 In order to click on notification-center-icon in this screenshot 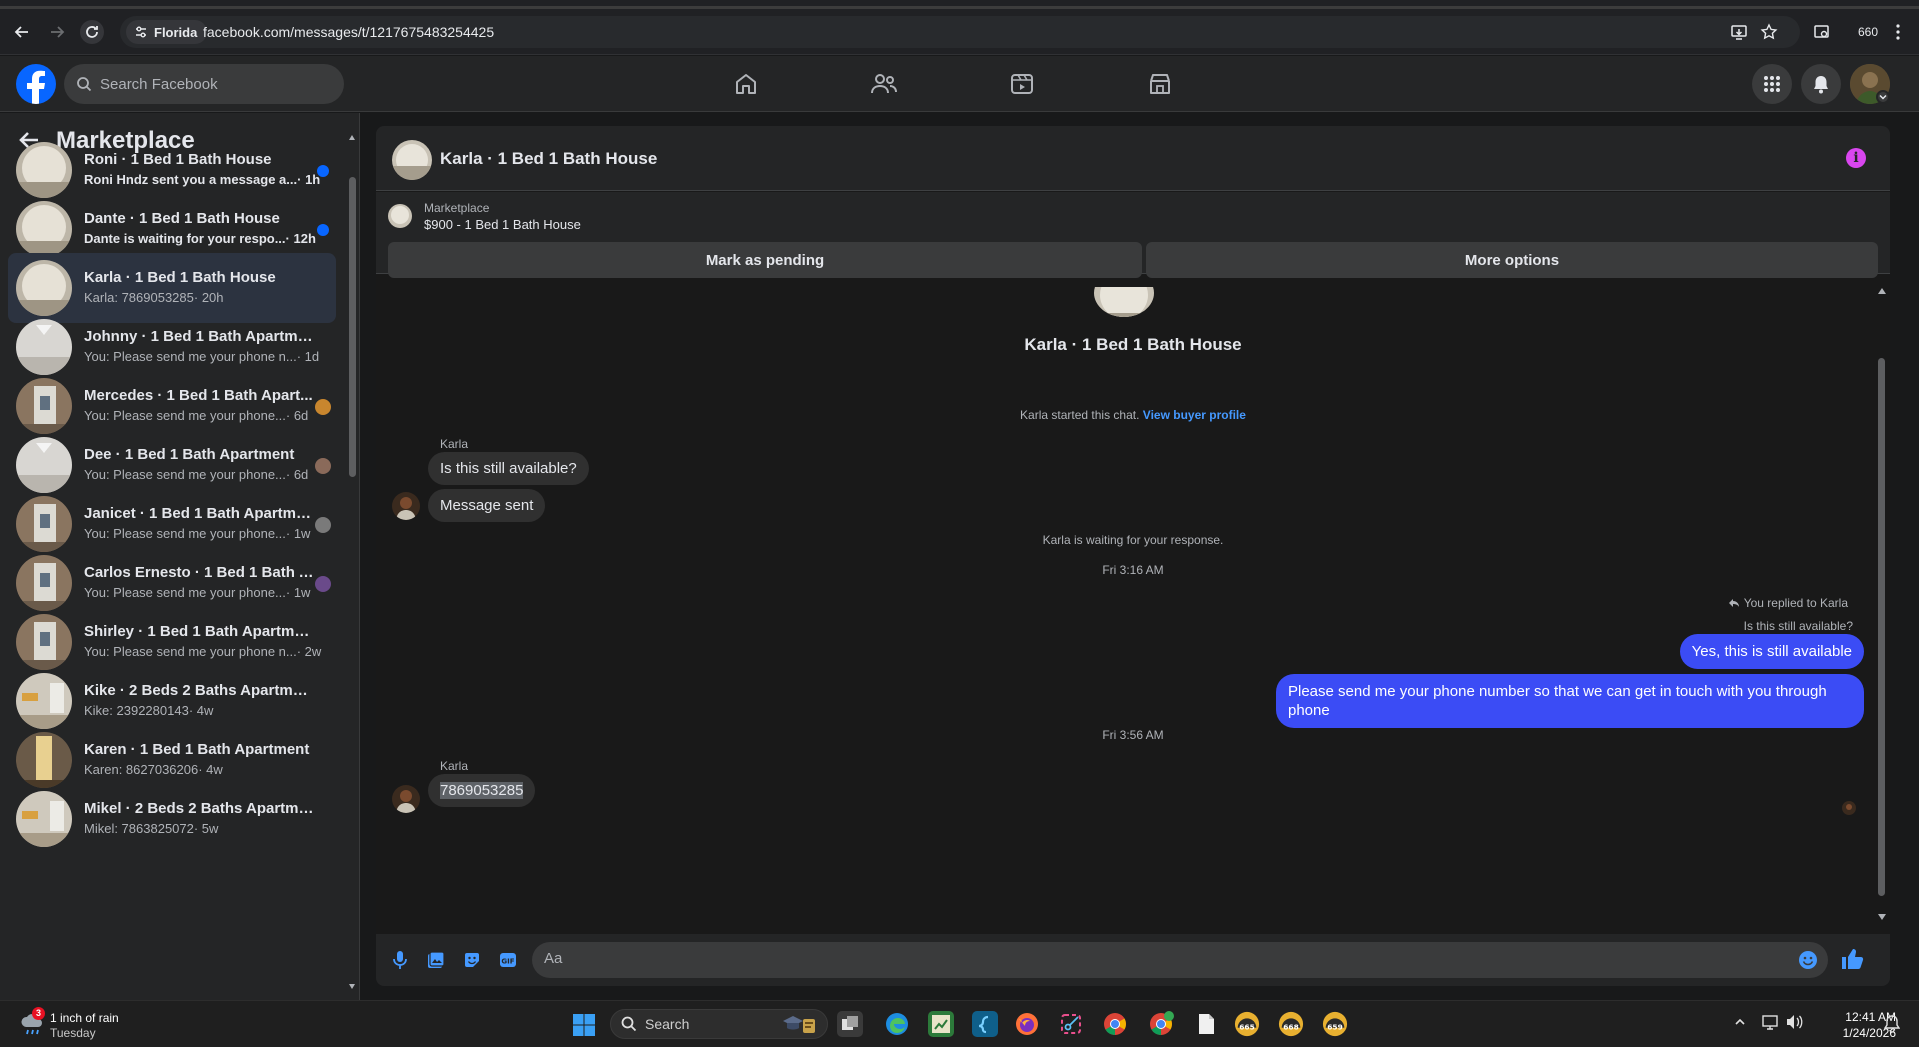, I will do `click(1892, 1024)`.